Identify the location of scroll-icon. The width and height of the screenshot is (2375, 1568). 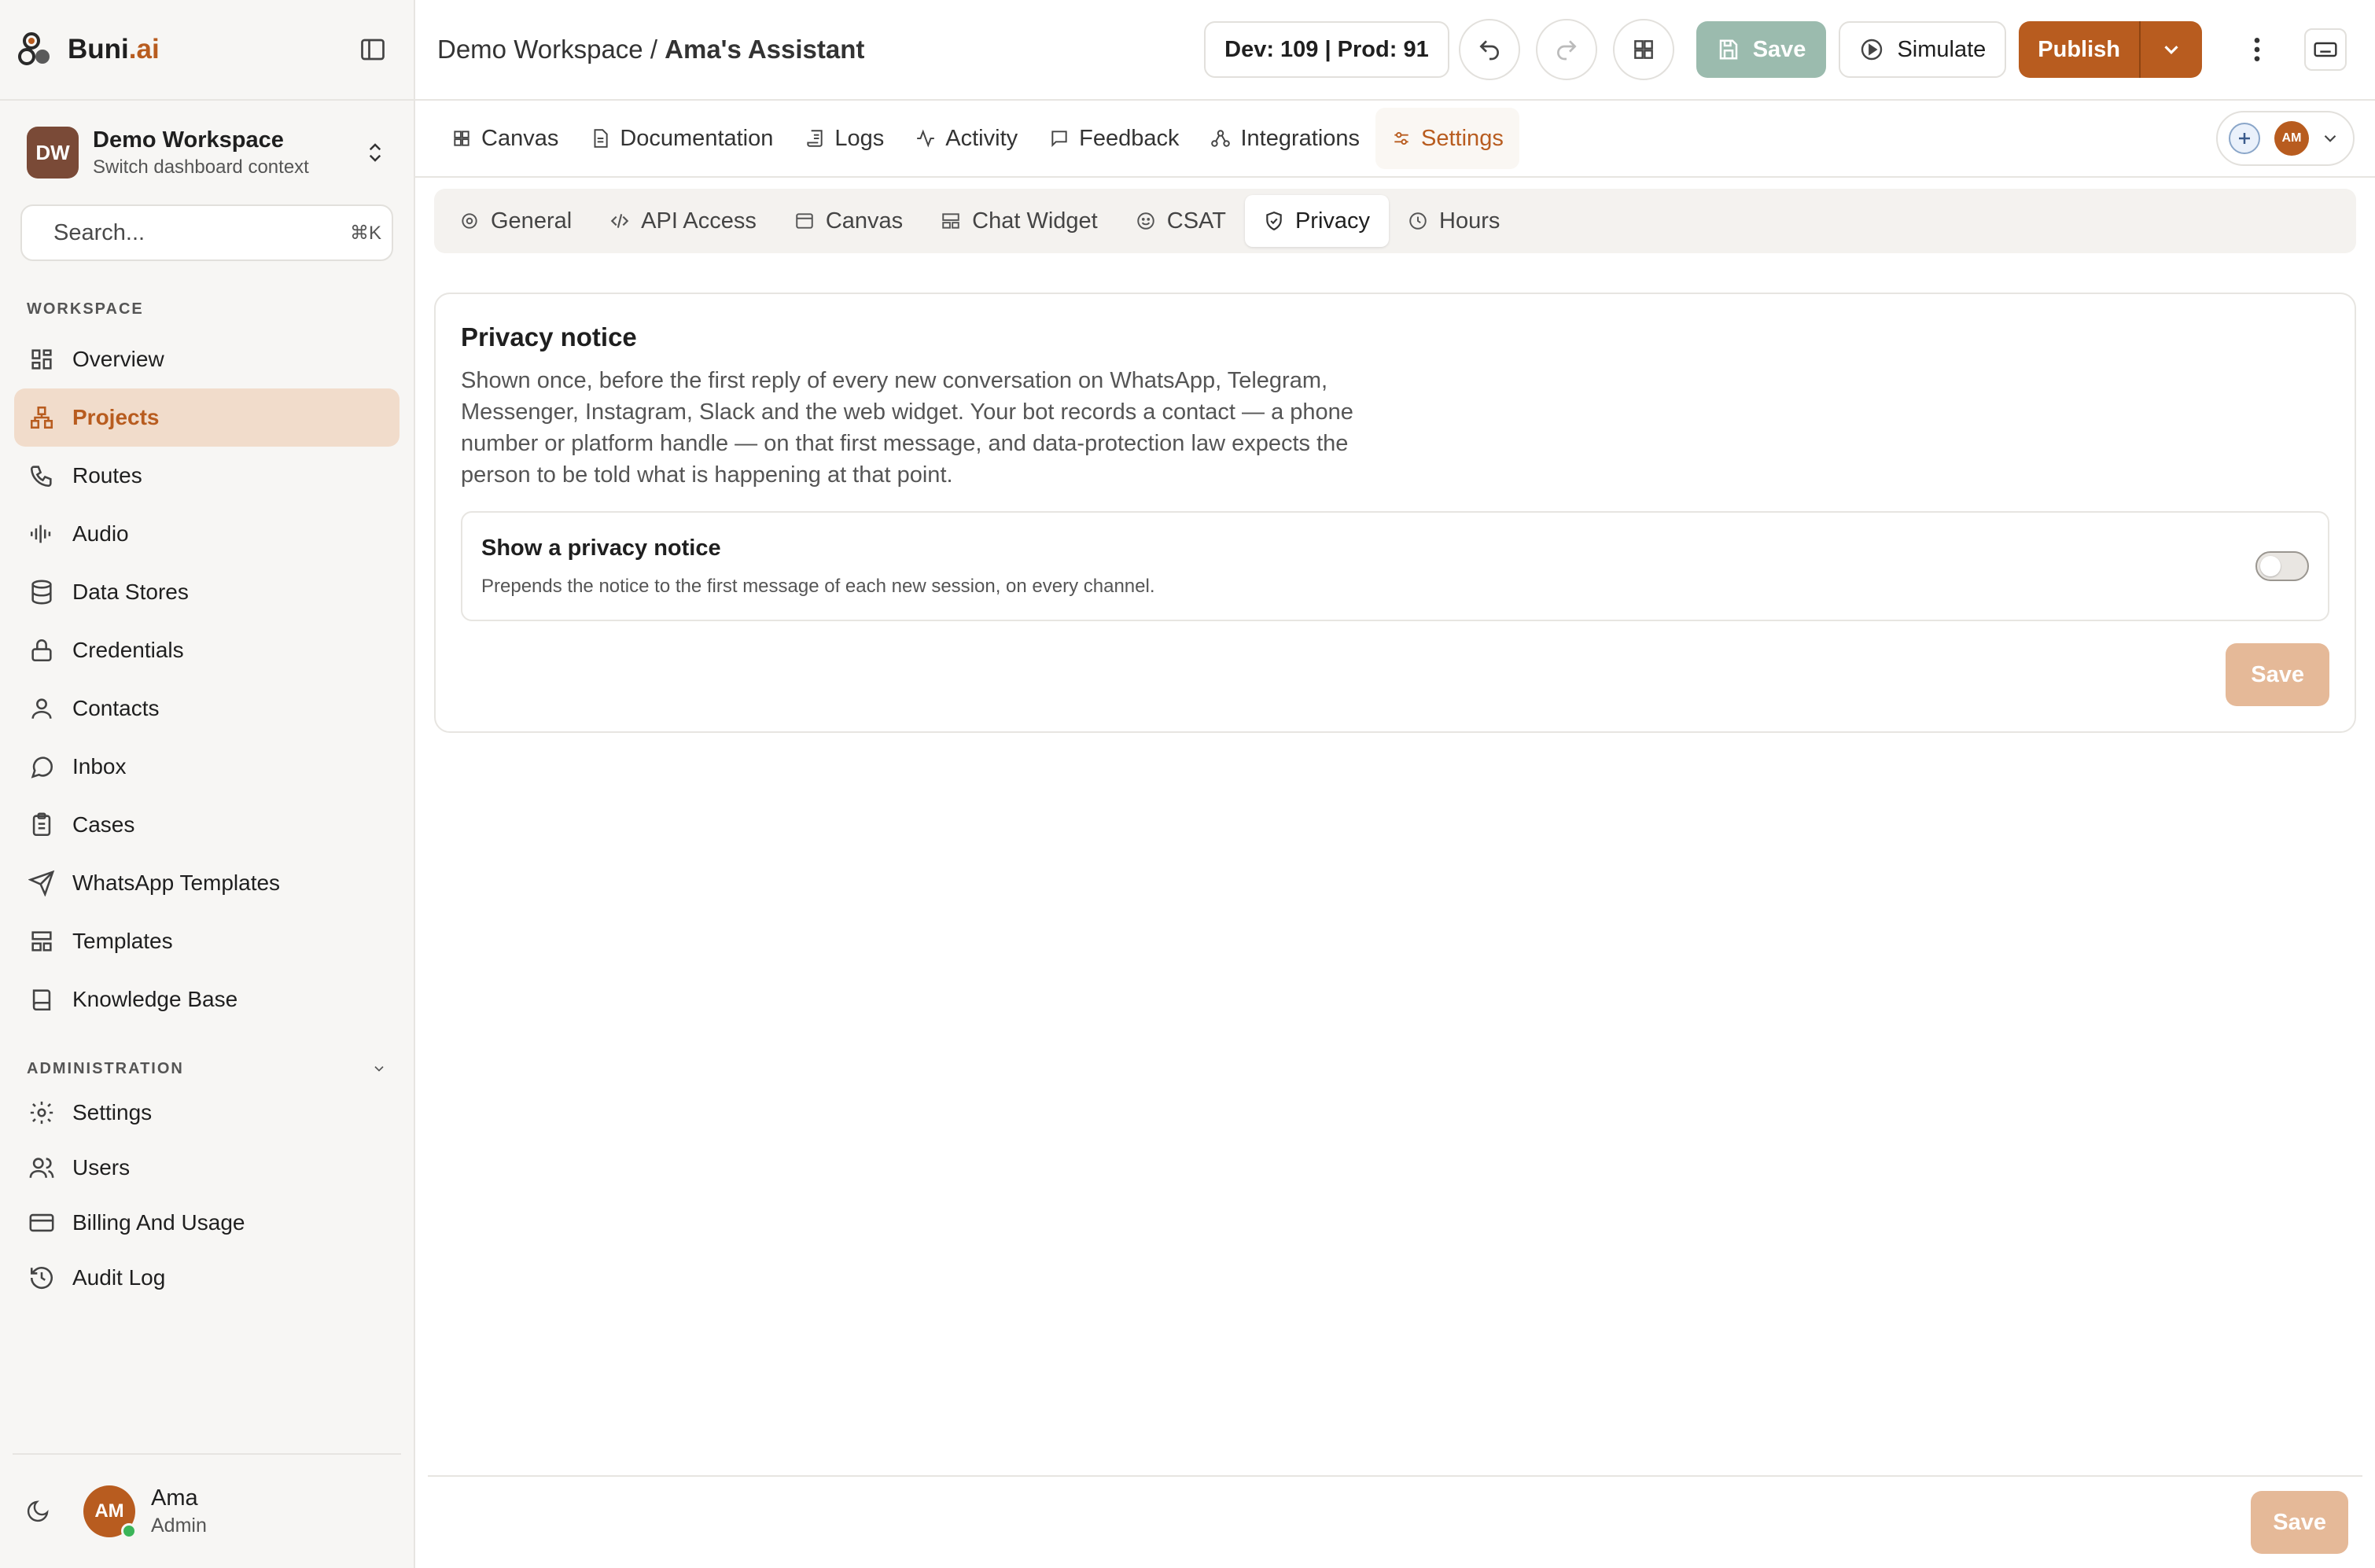
(815, 138).